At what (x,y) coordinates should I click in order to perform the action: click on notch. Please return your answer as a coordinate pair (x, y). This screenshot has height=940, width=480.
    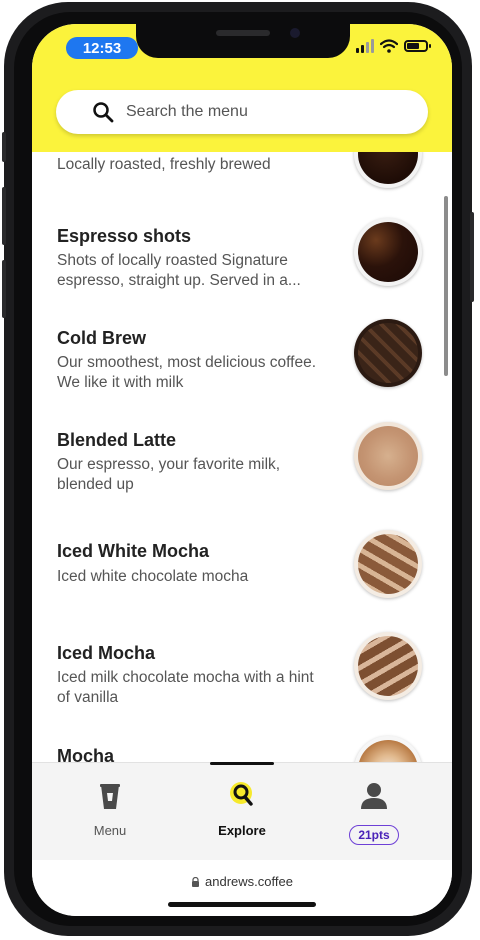
    Looking at the image, I should click on (243, 41).